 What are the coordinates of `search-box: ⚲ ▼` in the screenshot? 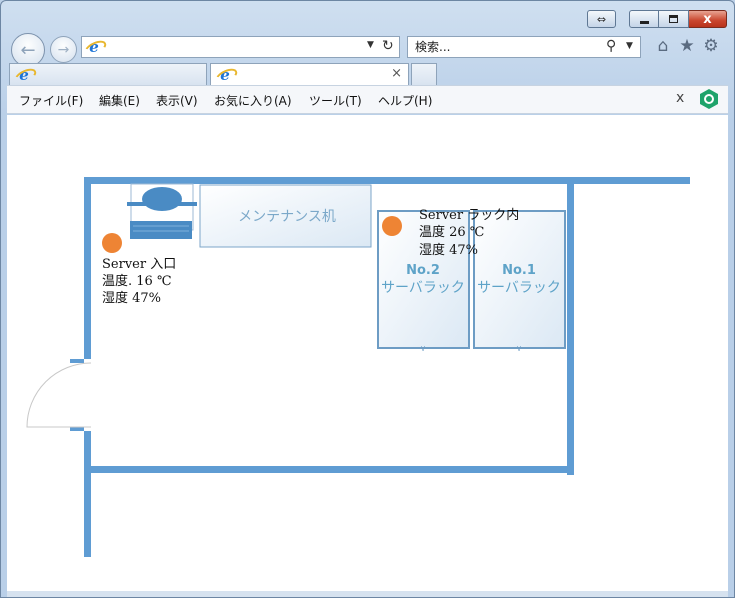 It's located at (524, 47).